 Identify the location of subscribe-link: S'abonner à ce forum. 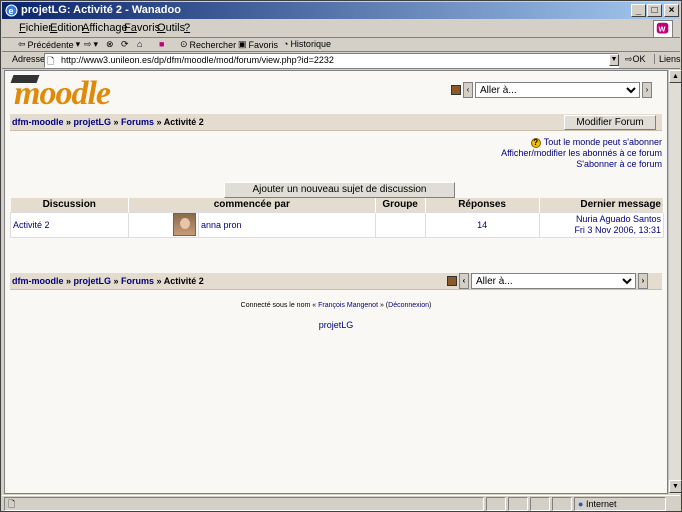
(619, 164).